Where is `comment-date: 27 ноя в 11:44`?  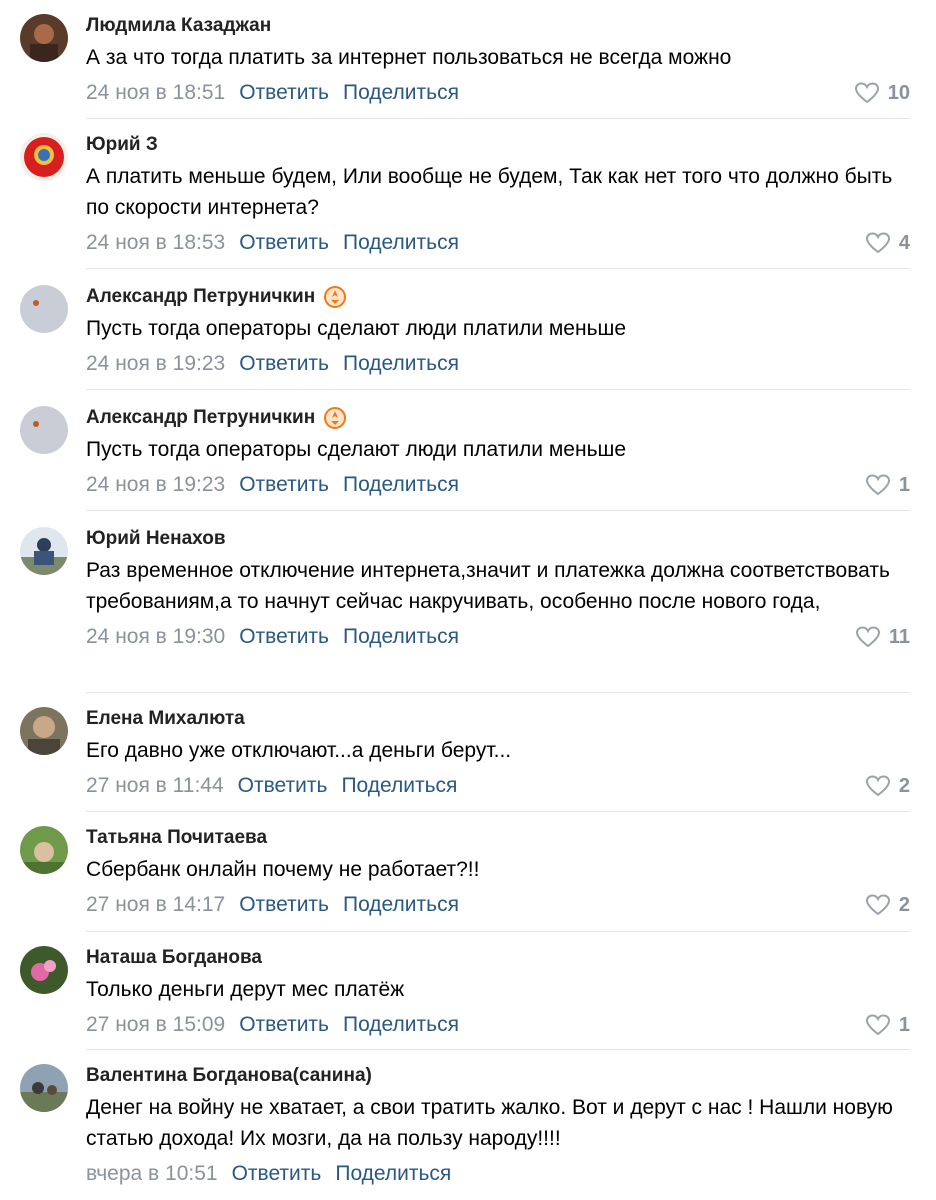 comment-date: 27 ноя в 11:44 is located at coordinates (155, 786).